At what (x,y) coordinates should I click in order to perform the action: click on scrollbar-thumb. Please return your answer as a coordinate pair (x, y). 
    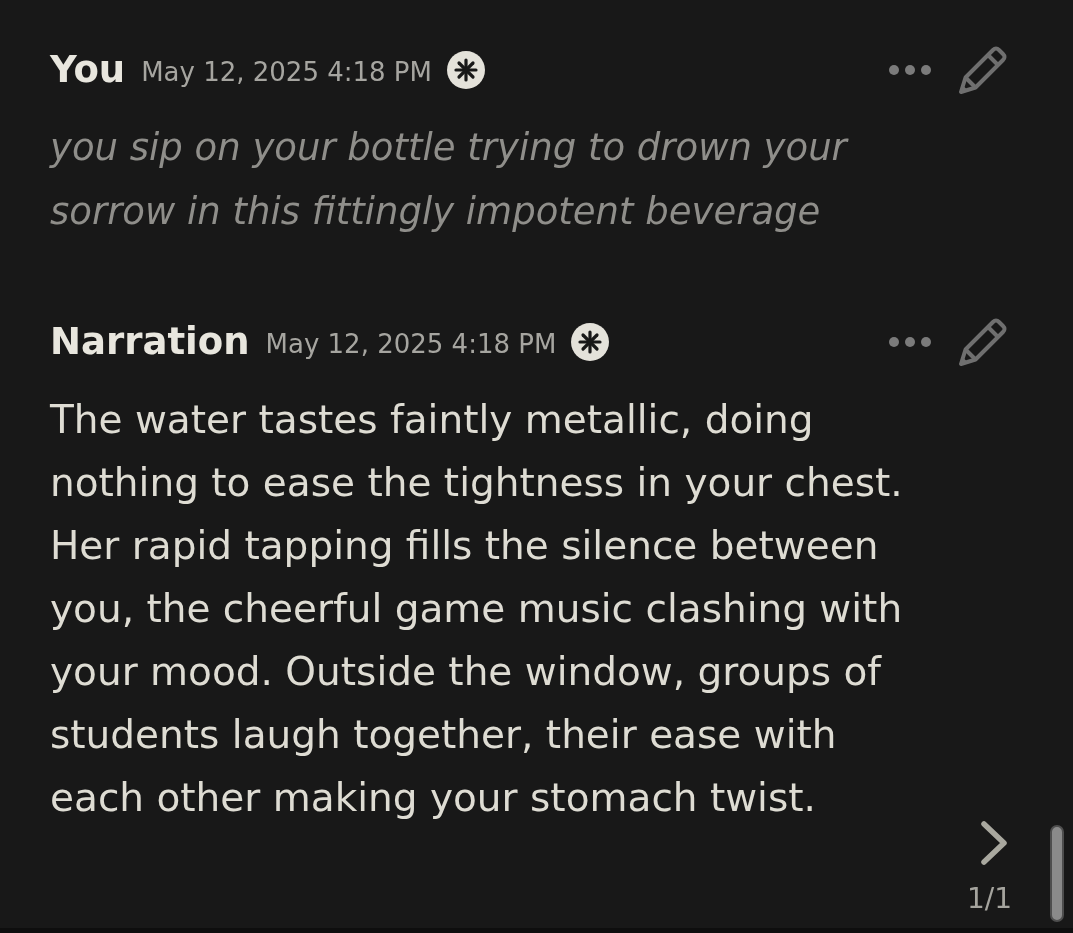
    Looking at the image, I should click on (1057, 873).